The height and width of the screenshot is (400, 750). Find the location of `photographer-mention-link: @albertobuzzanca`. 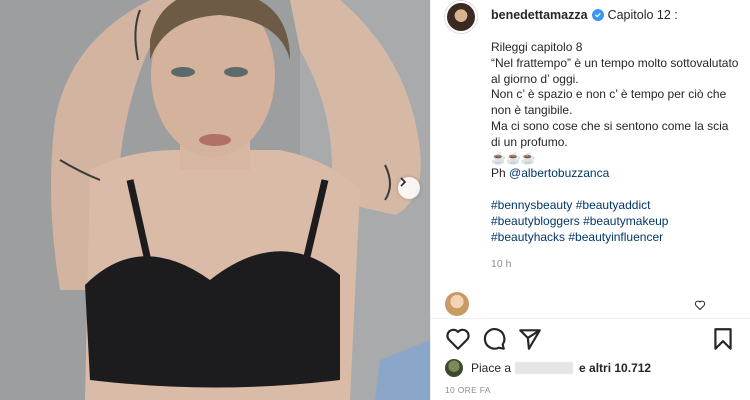

photographer-mention-link: @albertobuzzanca is located at coordinates (559, 173).